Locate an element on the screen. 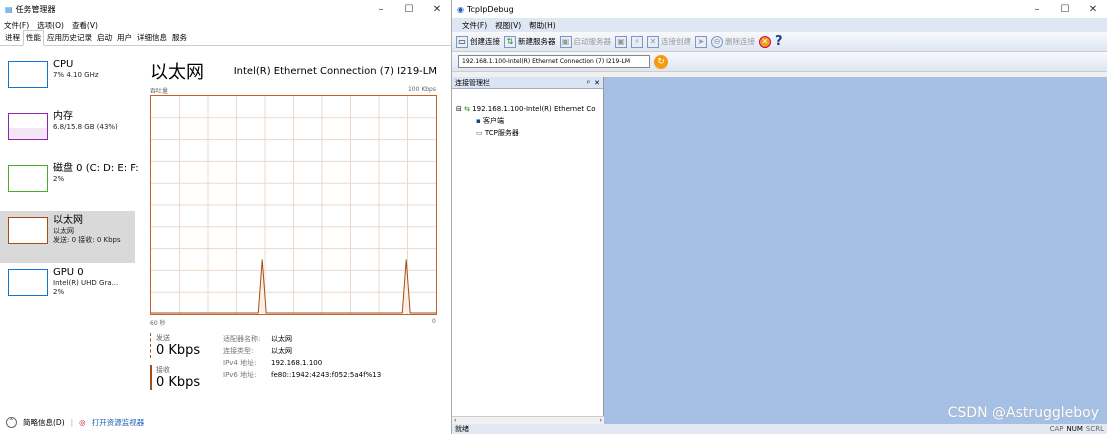 The image size is (1107, 434). sidebar-item-memory: 内存 6.8/15.8 GB (43%) is located at coordinates (67, 133).